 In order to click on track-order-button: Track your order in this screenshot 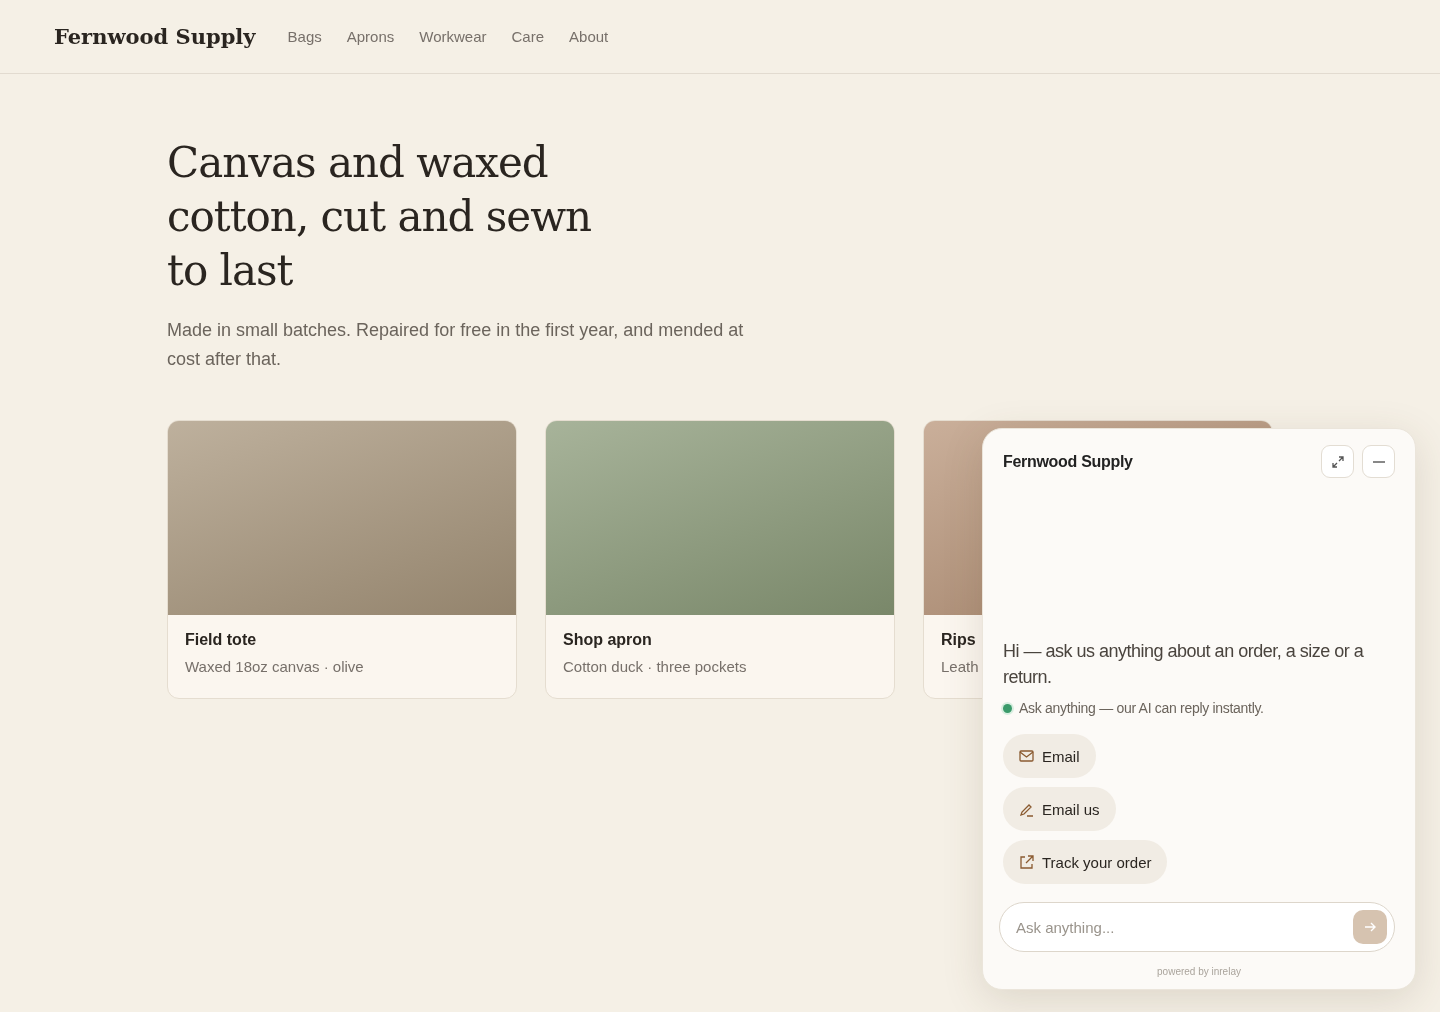, I will do `click(1085, 862)`.